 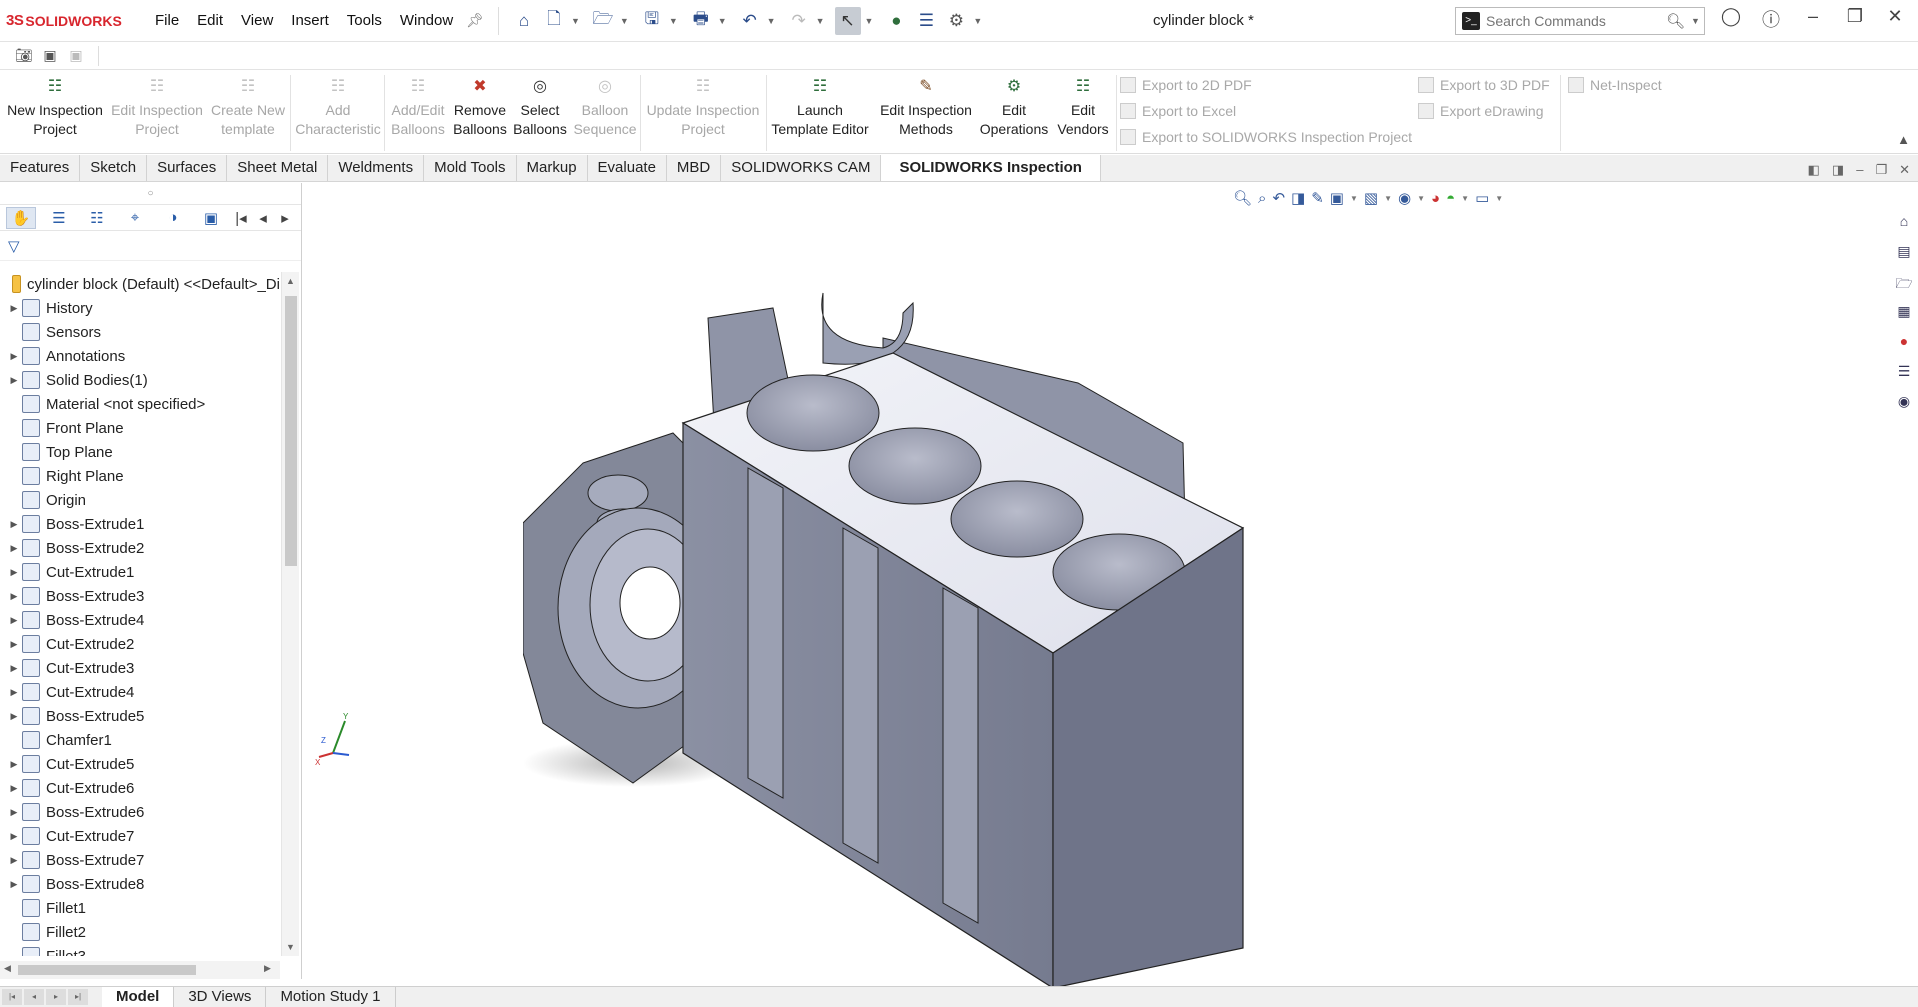 I want to click on tab-features: Features, so click(x=40, y=168).